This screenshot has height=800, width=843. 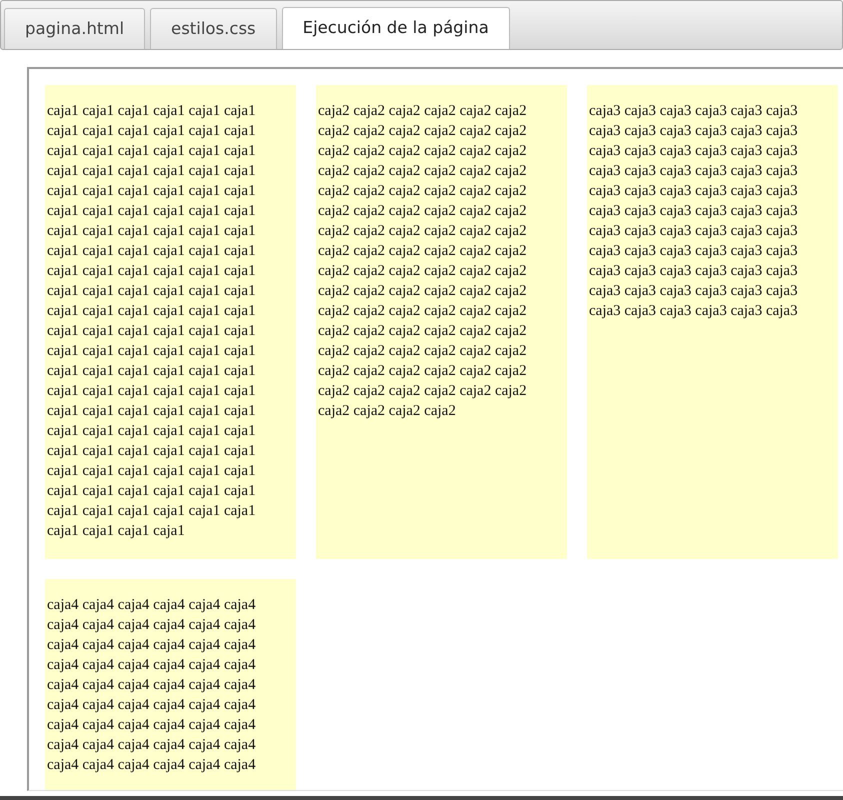 I want to click on tab: pagina.html, so click(x=75, y=28).